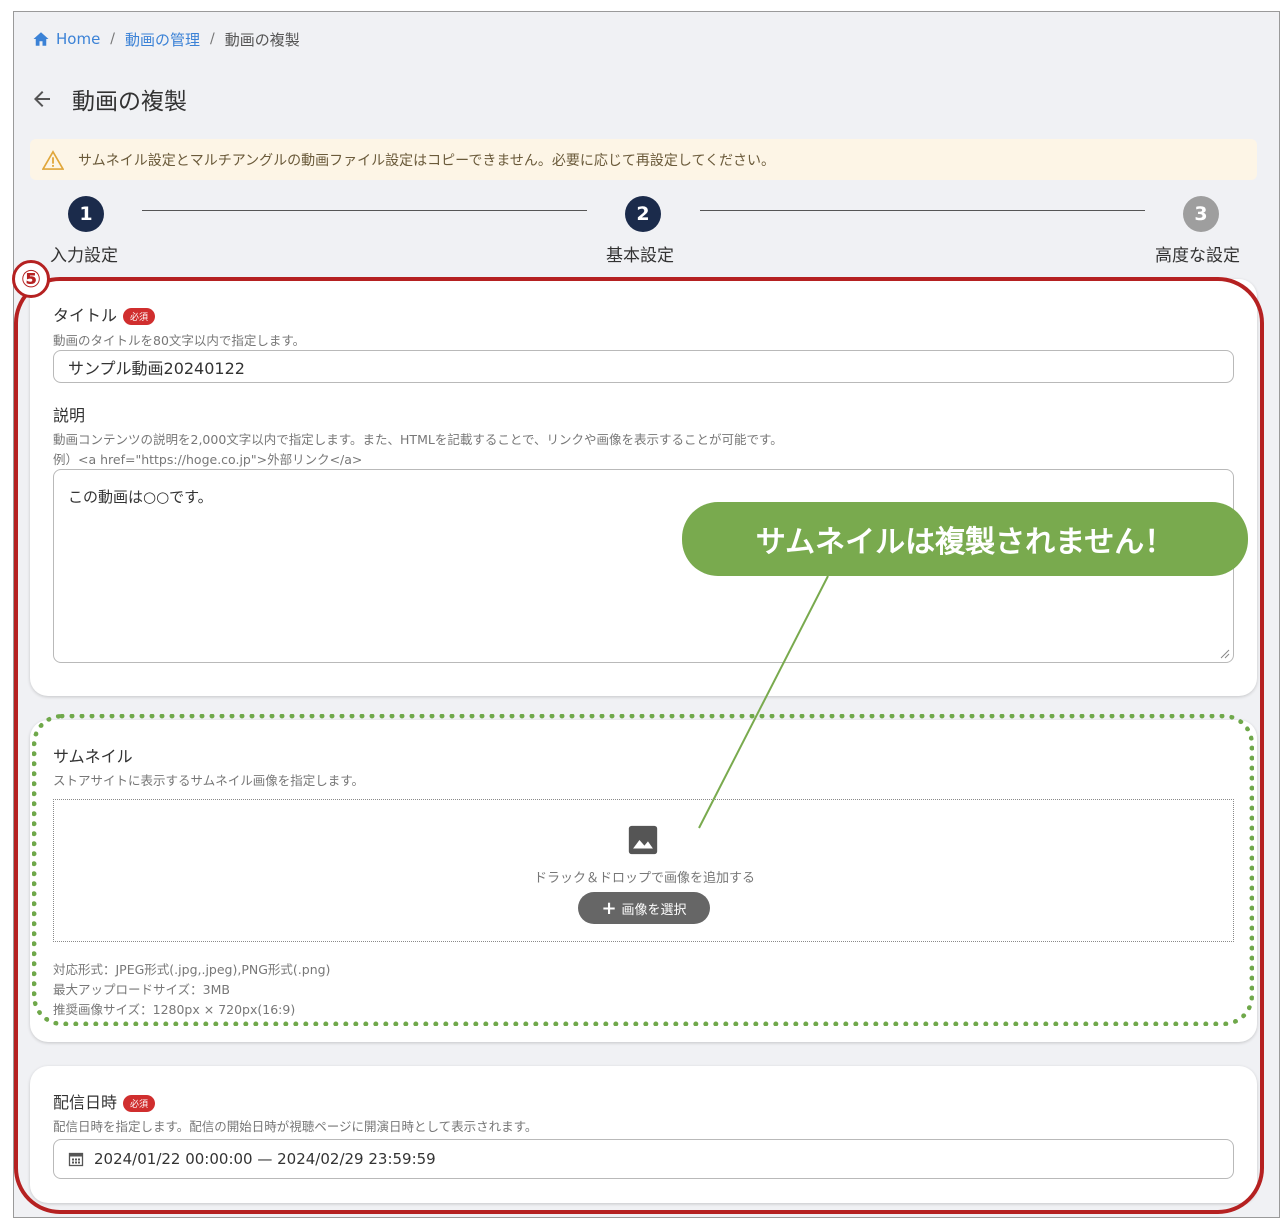  What do you see at coordinates (643, 214) in the screenshot?
I see `step-2-circle: 2` at bounding box center [643, 214].